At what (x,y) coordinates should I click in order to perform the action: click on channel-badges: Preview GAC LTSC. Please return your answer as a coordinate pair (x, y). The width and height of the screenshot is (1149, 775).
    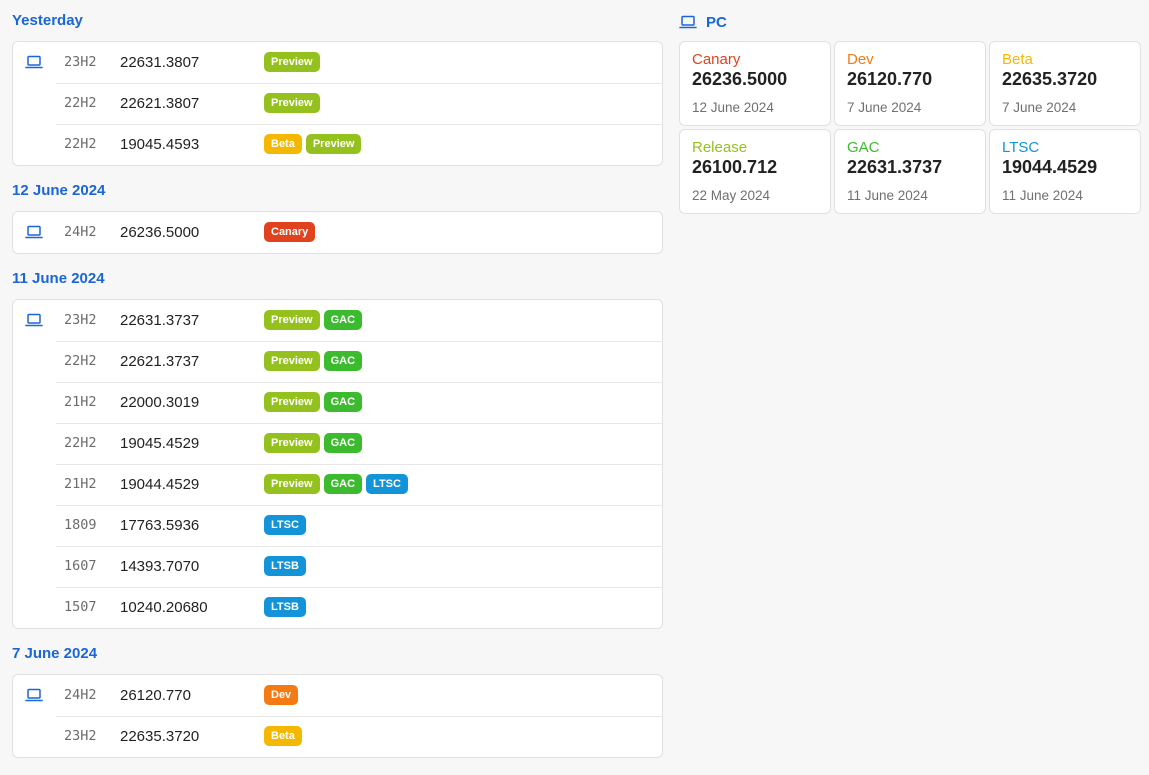
    Looking at the image, I should click on (336, 484).